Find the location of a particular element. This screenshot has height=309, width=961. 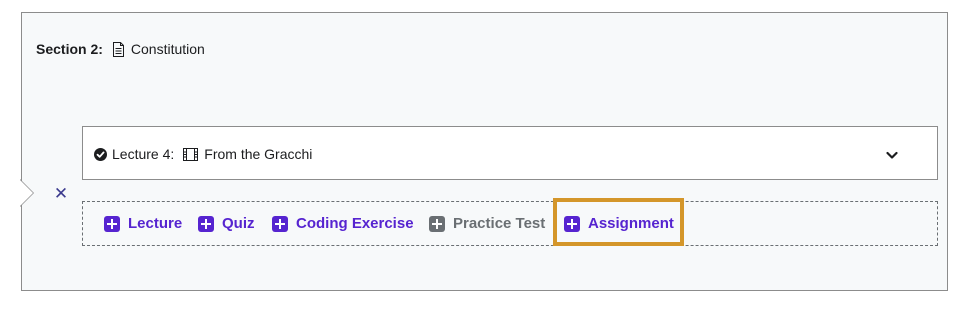

add-quiz-label: Quiz is located at coordinates (238, 223).